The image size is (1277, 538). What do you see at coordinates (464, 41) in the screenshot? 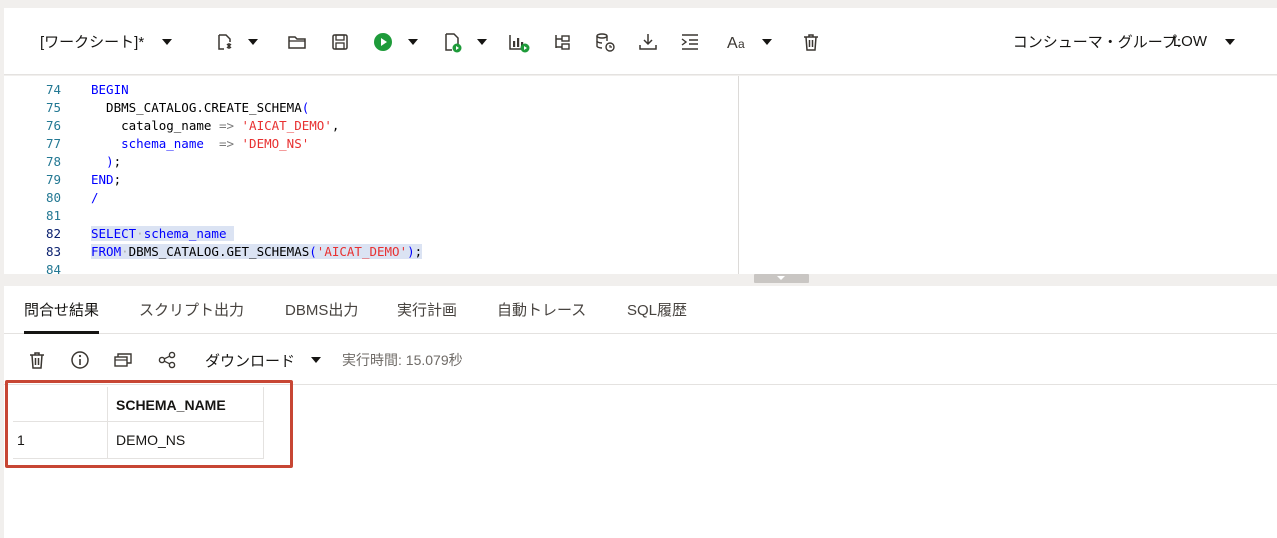
I see `run-script-button` at bounding box center [464, 41].